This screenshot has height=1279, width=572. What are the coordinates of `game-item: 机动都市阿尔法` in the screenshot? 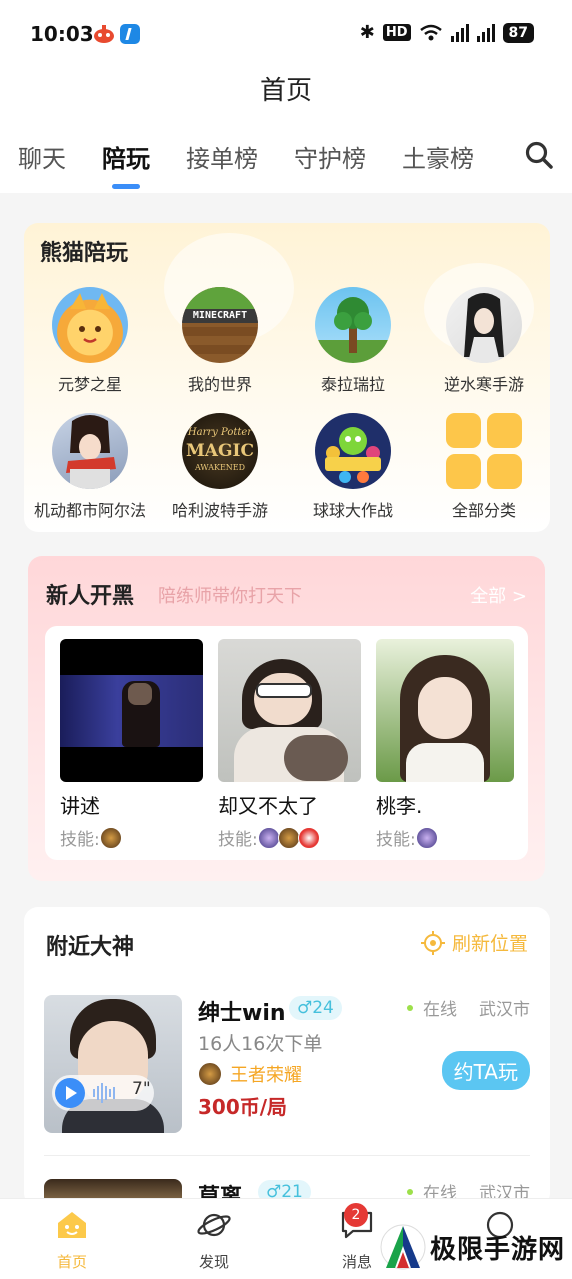 It's located at (90, 467).